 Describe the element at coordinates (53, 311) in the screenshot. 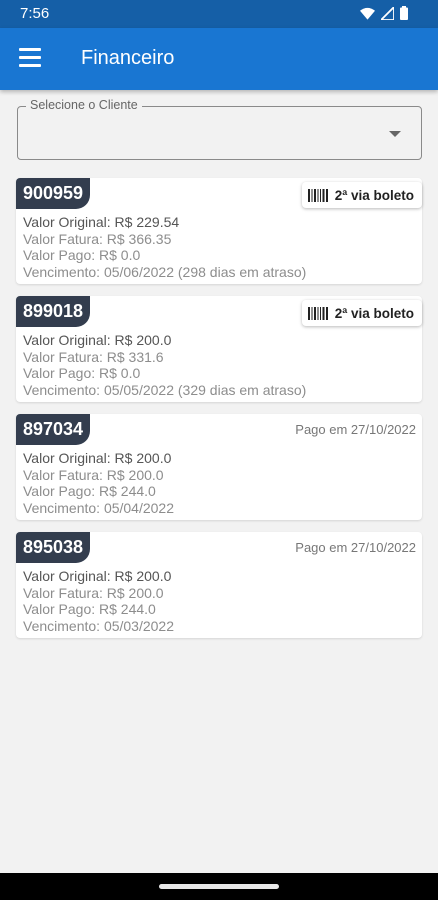

I see `invoice-id: 899018` at that location.